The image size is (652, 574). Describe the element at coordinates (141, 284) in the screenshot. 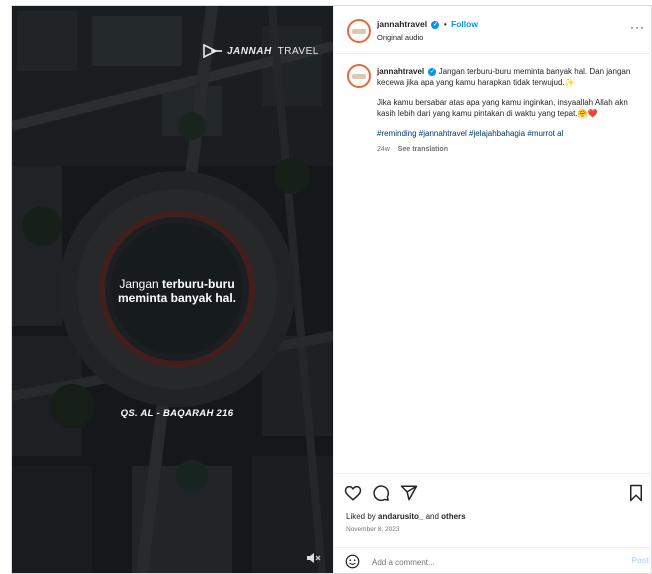

I see `quote-light-text: Jangan` at that location.